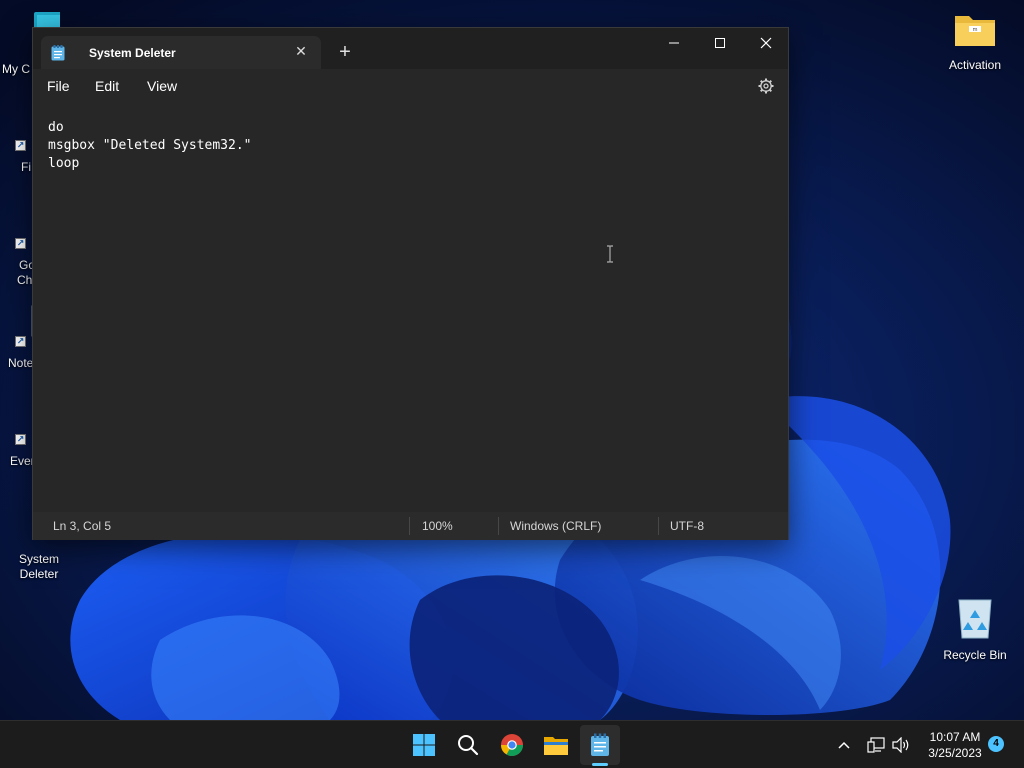 This screenshot has height=768, width=1024. Describe the element at coordinates (410, 86) in the screenshot. I see `menu-bar: File Edit View` at that location.